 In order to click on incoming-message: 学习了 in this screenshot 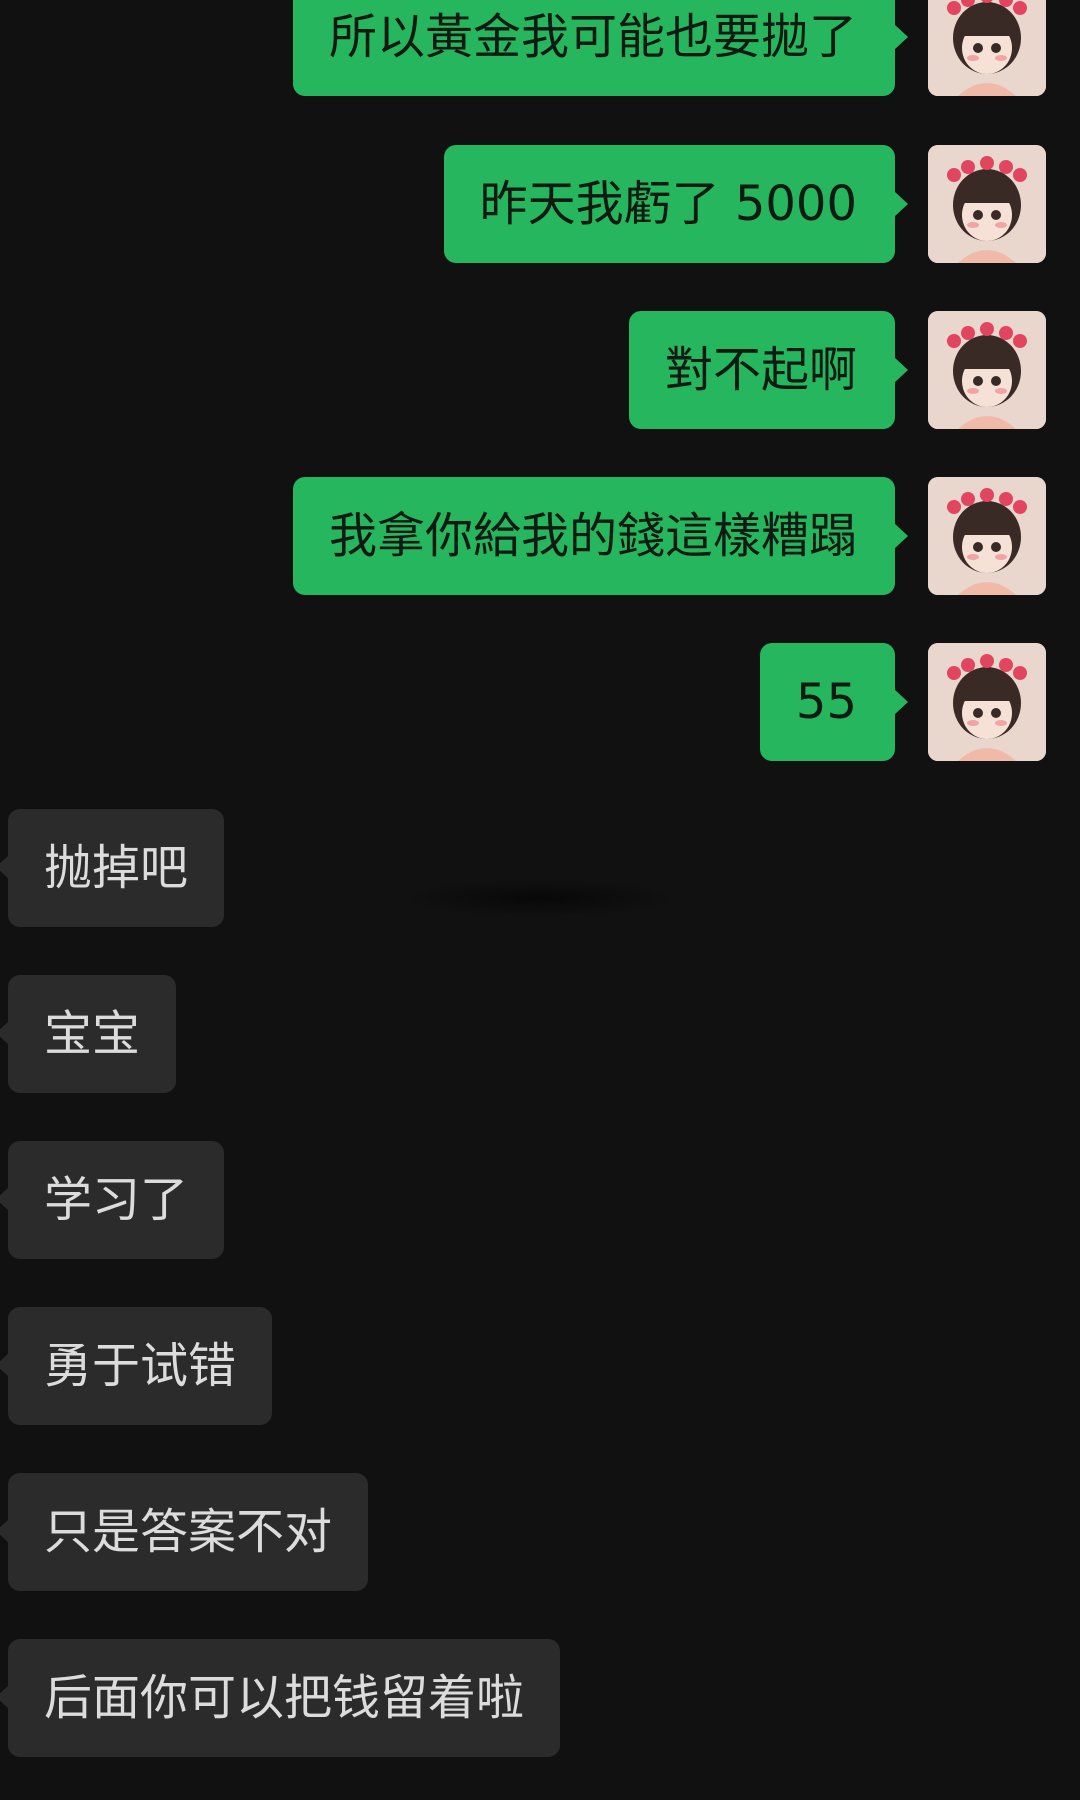, I will do `click(112, 1200)`.